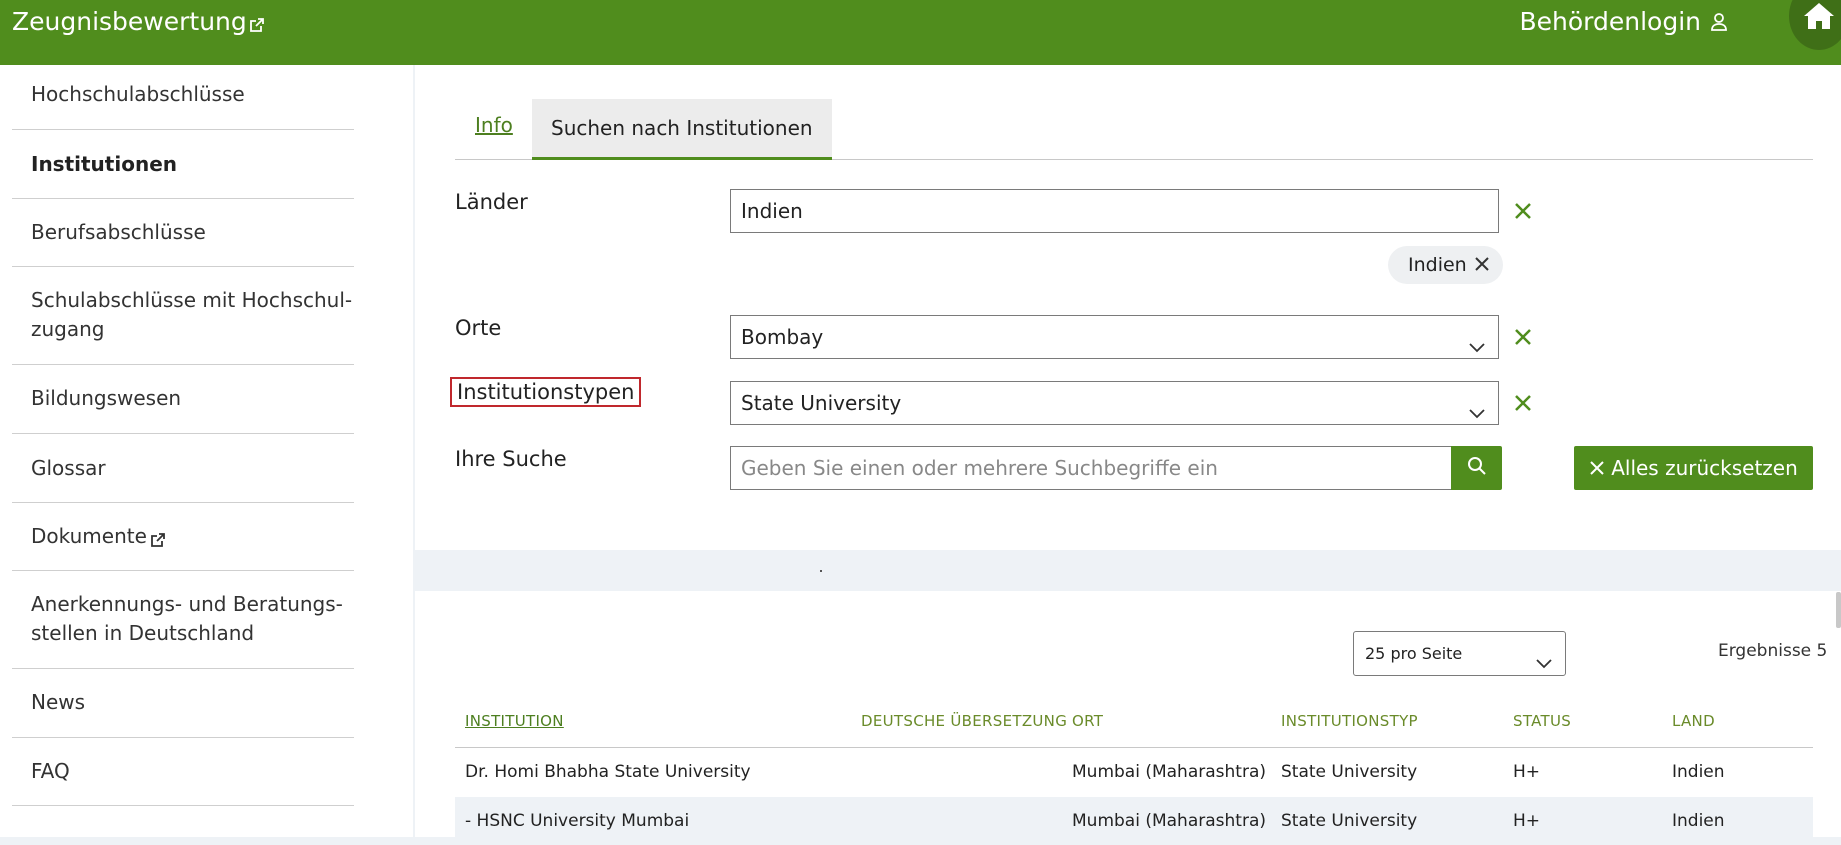  What do you see at coordinates (1693, 721) in the screenshot?
I see `column-header-country: LAND` at bounding box center [1693, 721].